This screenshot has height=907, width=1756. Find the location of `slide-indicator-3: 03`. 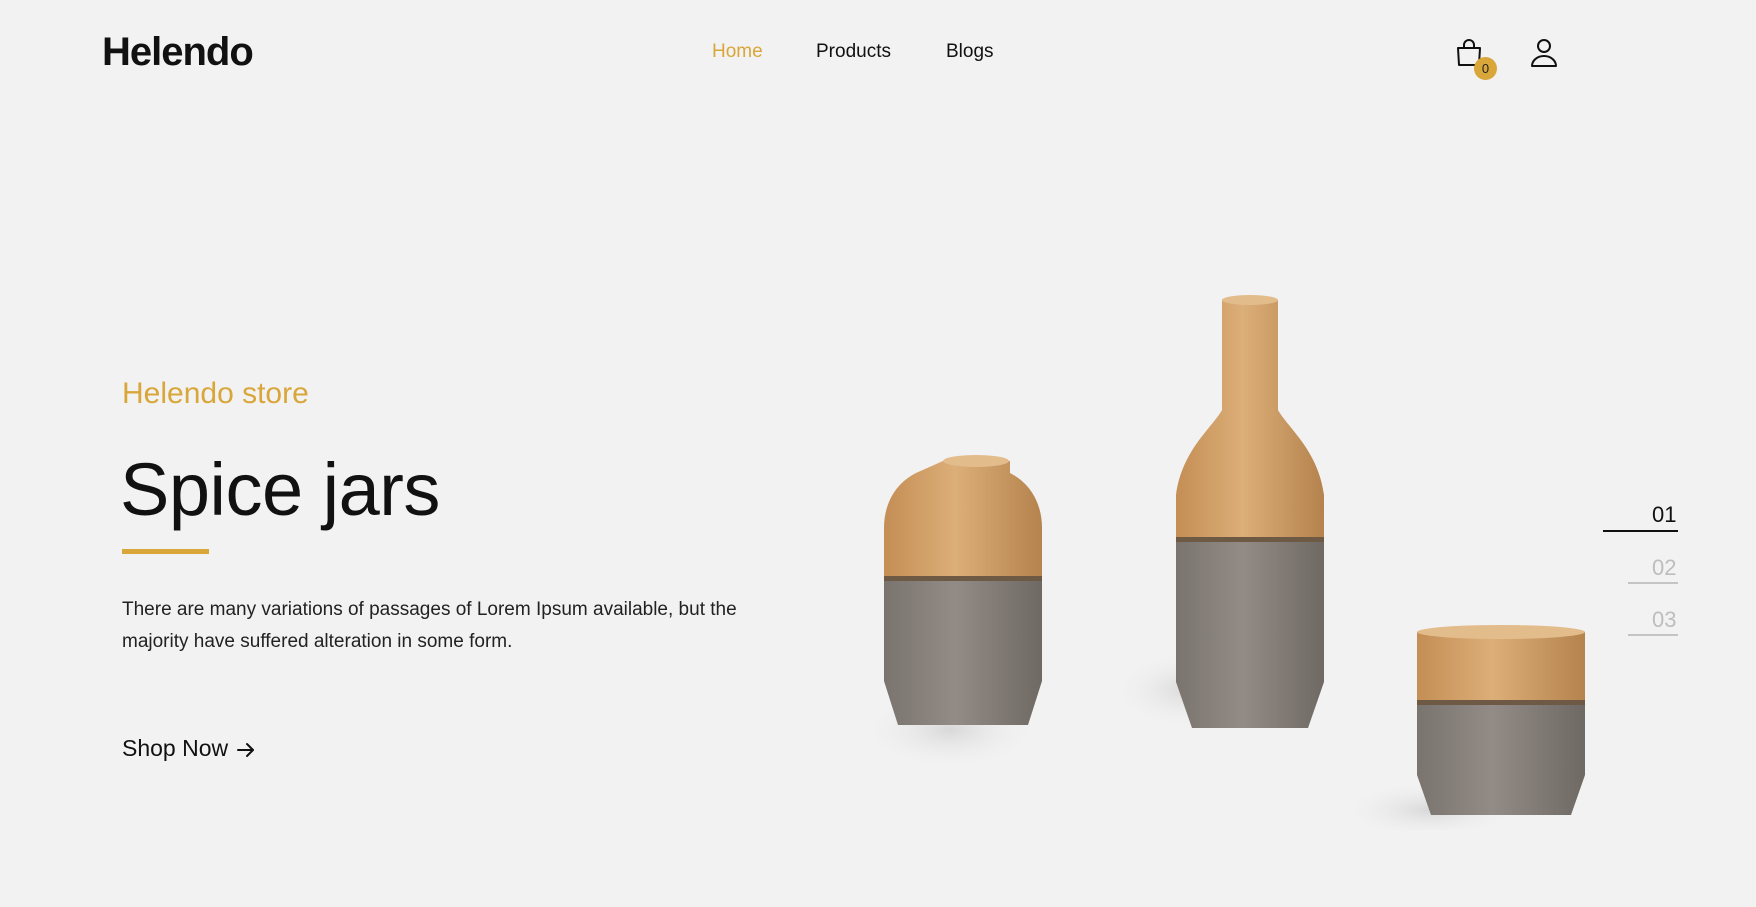

slide-indicator-3: 03 is located at coordinates (1664, 620).